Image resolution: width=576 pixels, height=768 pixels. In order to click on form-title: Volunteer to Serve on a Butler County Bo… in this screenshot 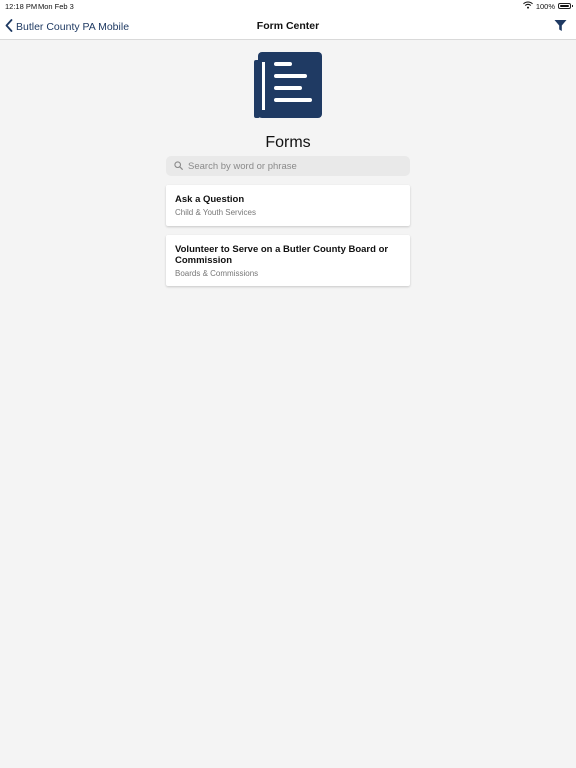, I will do `click(282, 255)`.